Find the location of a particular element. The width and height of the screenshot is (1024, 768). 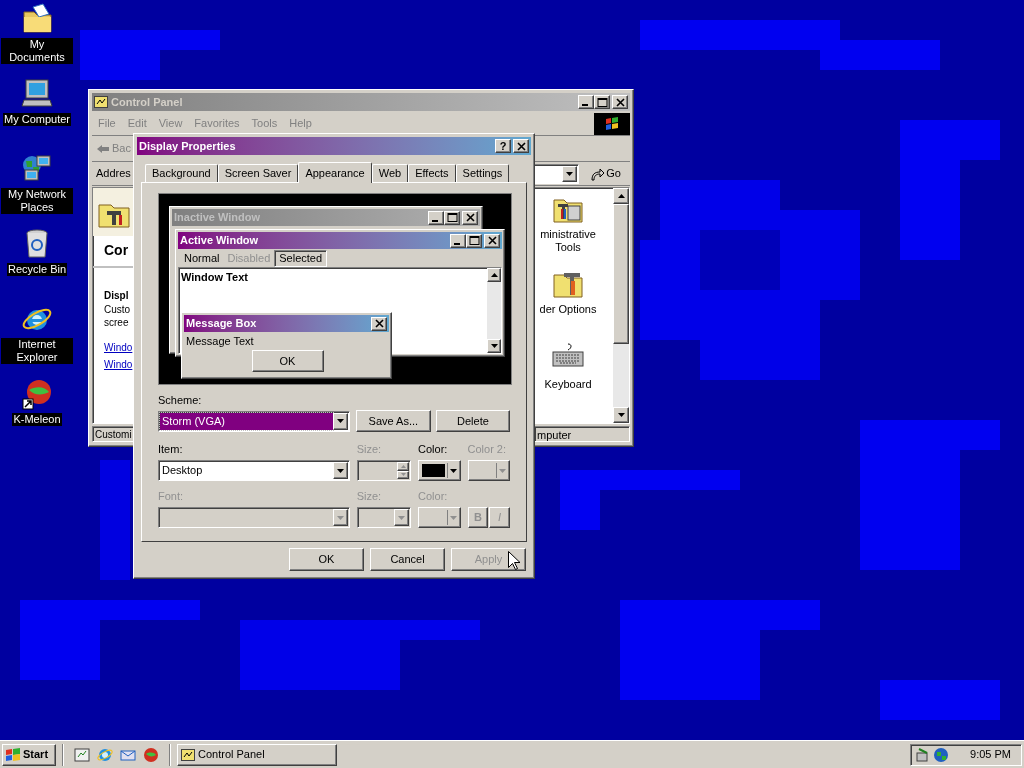

network-tray-icon is located at coordinates (923, 754).